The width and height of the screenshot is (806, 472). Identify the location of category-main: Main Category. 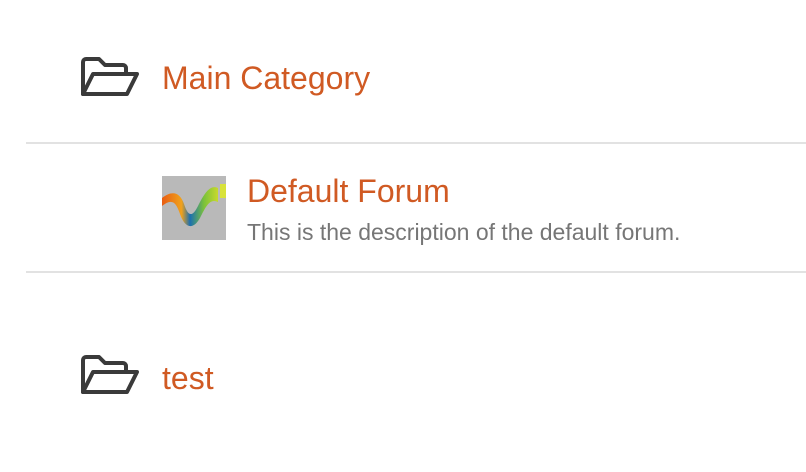
(403, 78).